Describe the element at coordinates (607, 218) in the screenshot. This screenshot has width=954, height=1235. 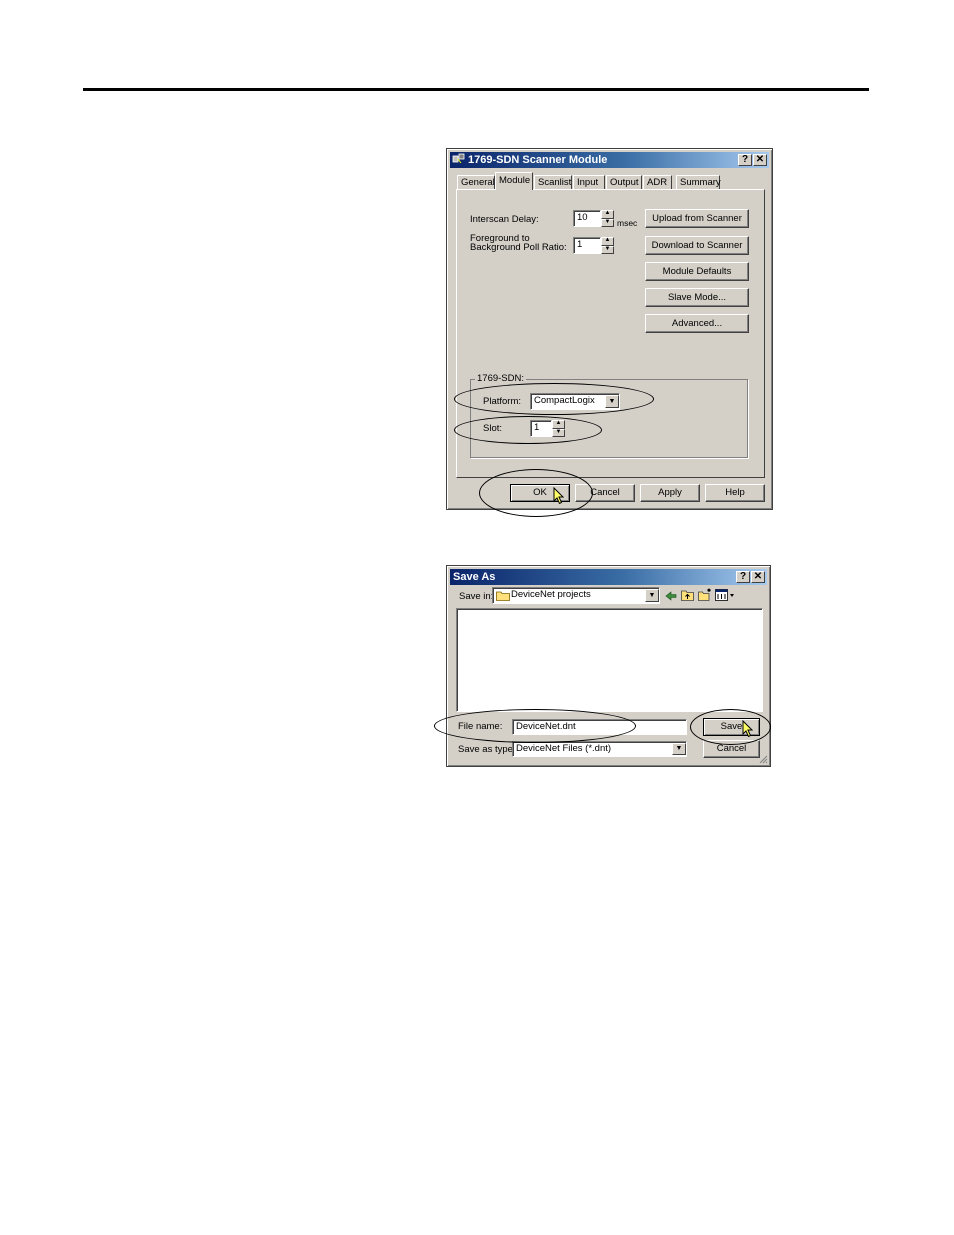
I see `interscan-delay-spinner: ▲ ▼` at that location.